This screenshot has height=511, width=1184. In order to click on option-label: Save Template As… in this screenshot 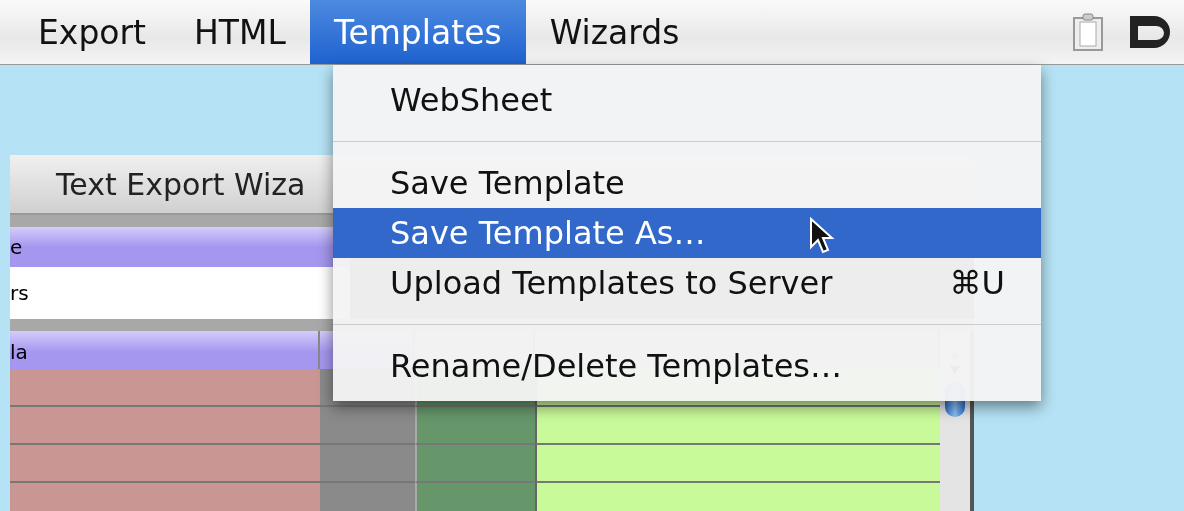, I will do `click(548, 233)`.